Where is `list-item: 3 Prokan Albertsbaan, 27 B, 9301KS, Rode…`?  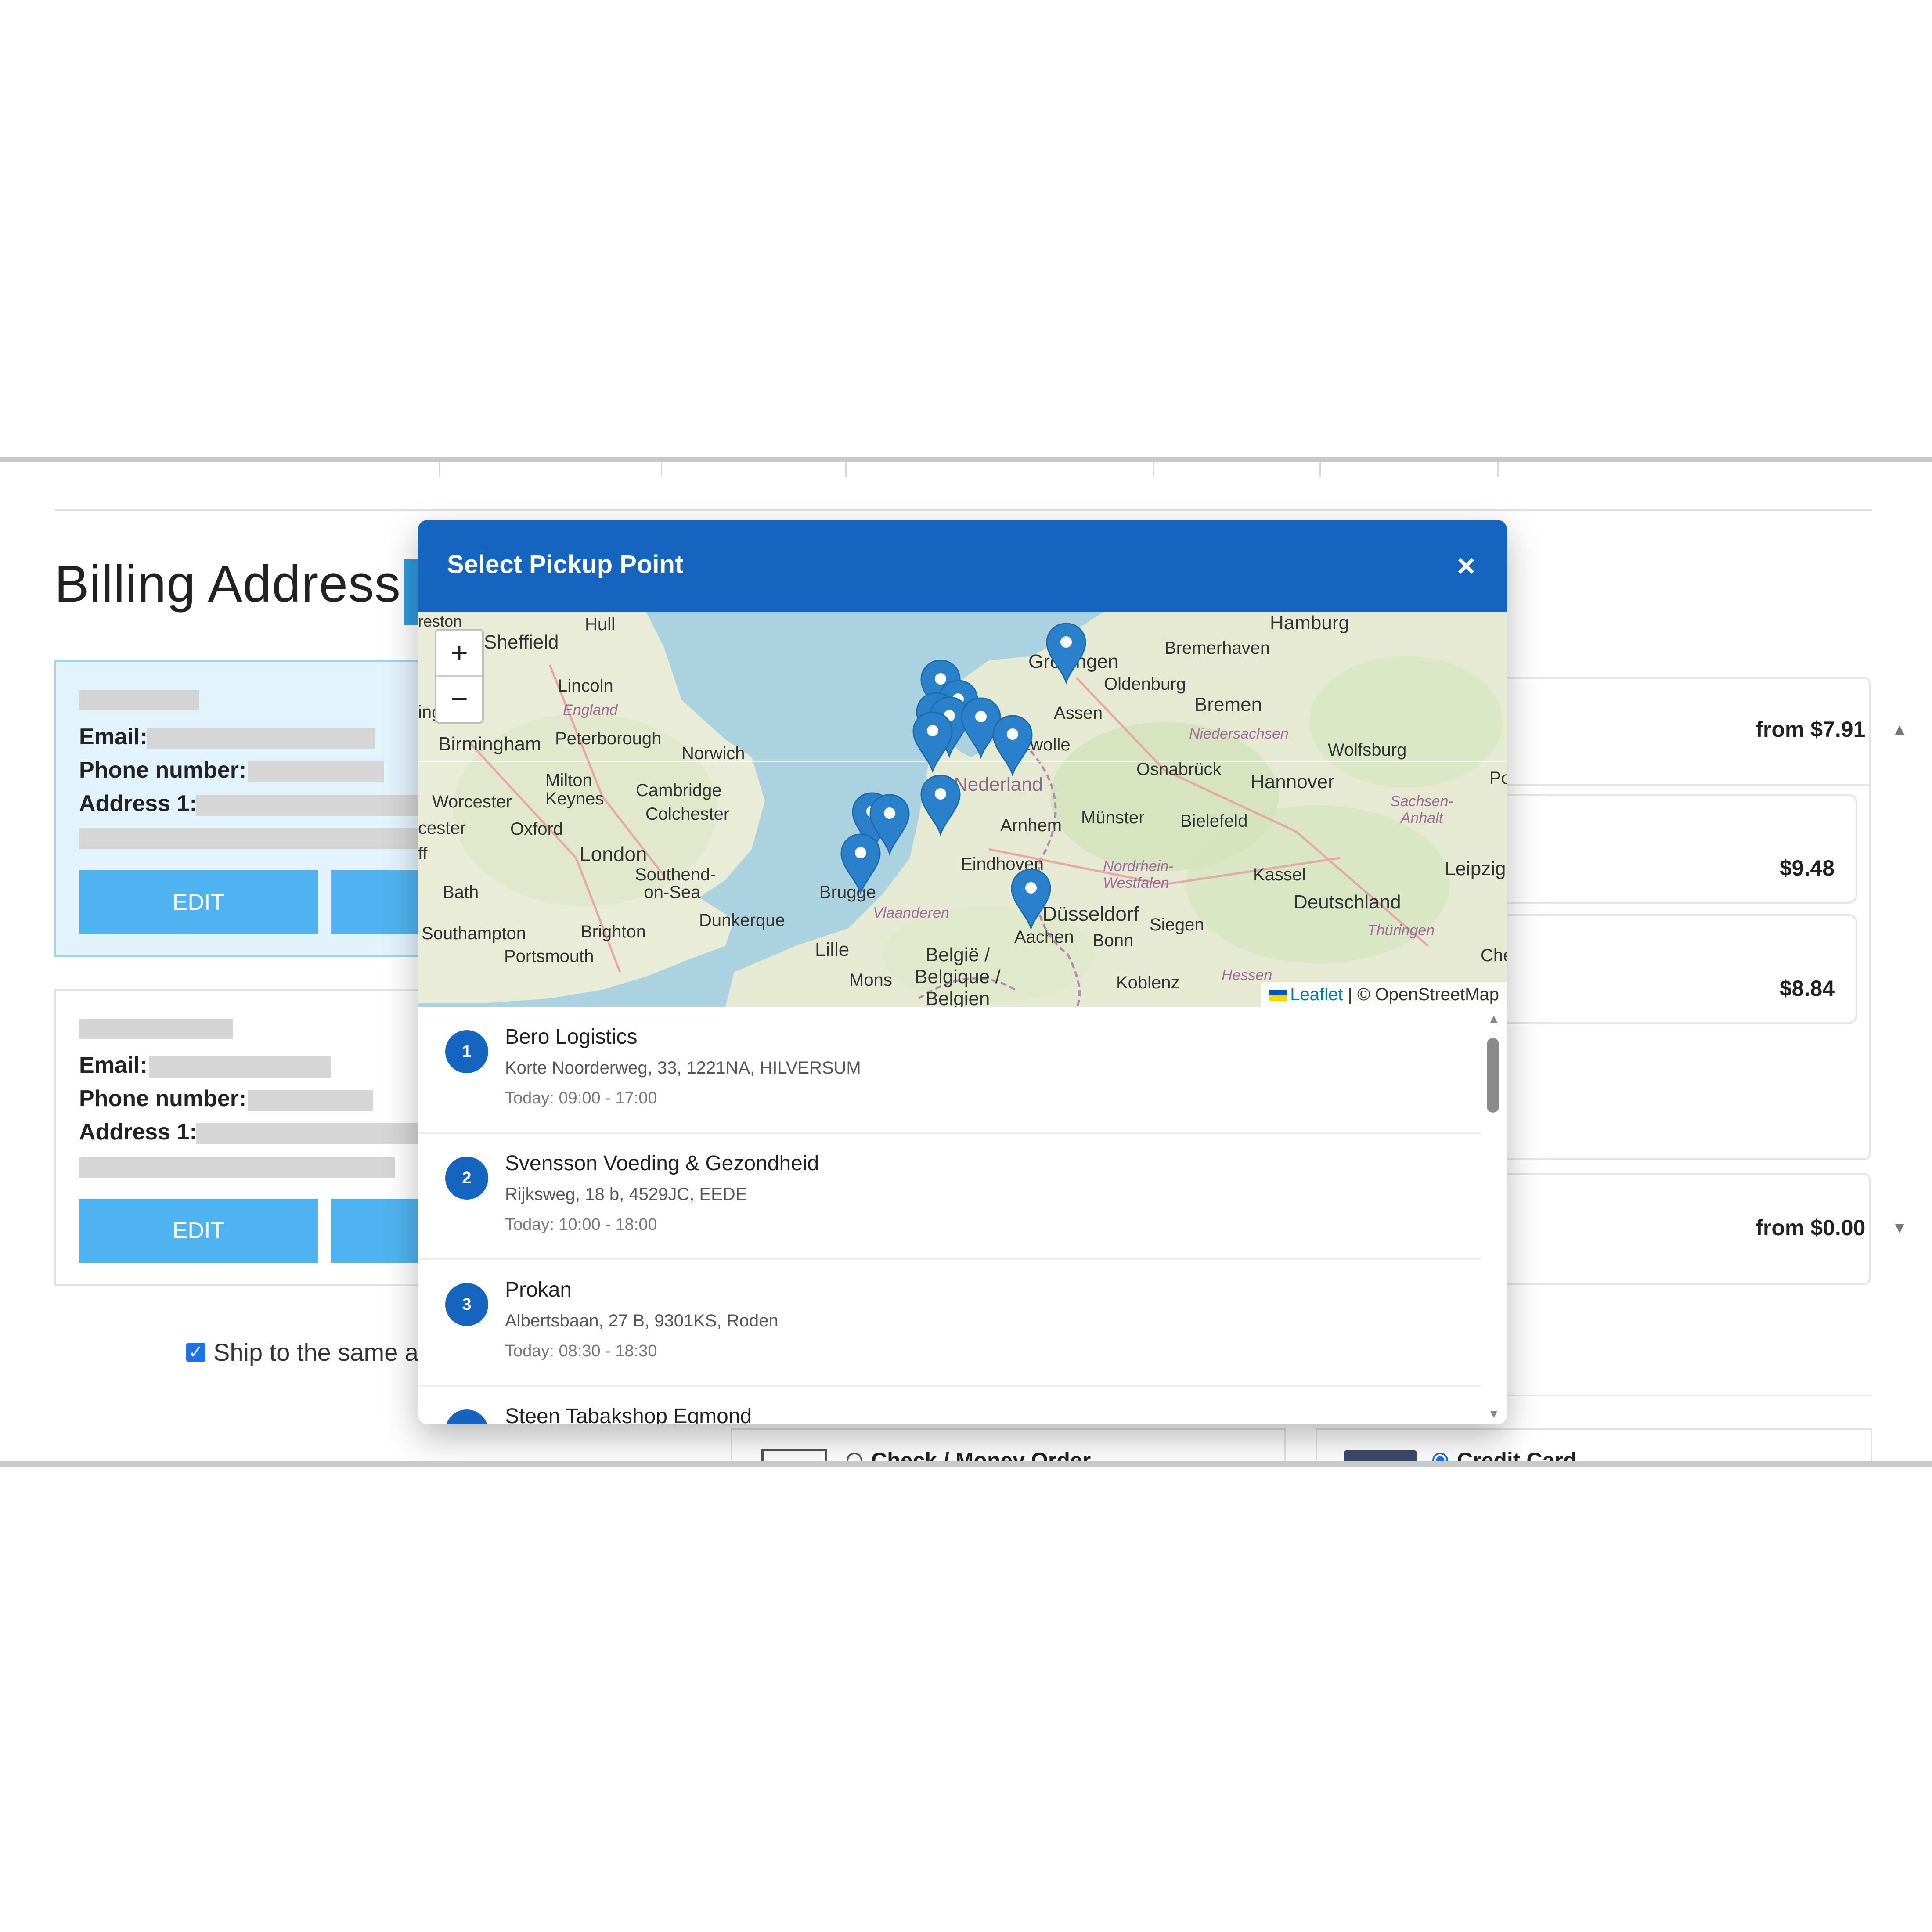 list-item: 3 Prokan Albertsbaan, 27 B, 9301KS, Rode… is located at coordinates (949, 1324).